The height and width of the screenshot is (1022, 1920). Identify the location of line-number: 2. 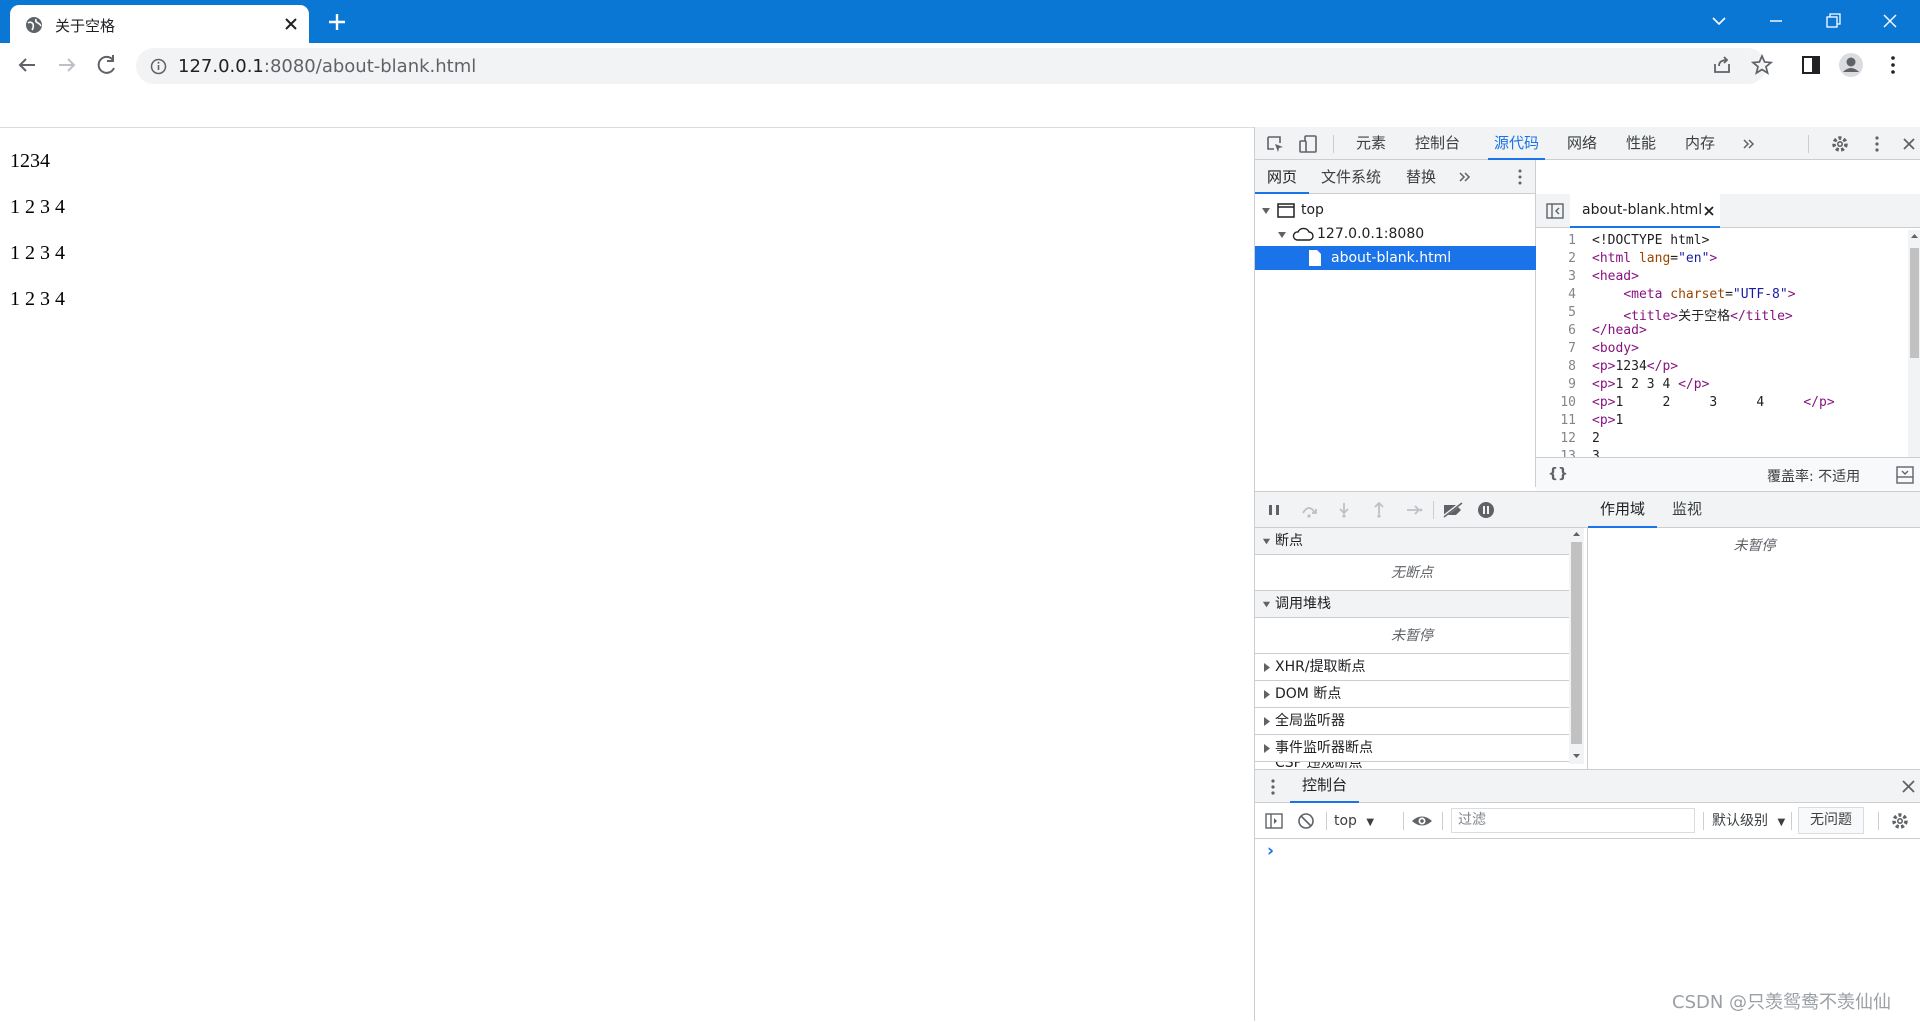
(1572, 258).